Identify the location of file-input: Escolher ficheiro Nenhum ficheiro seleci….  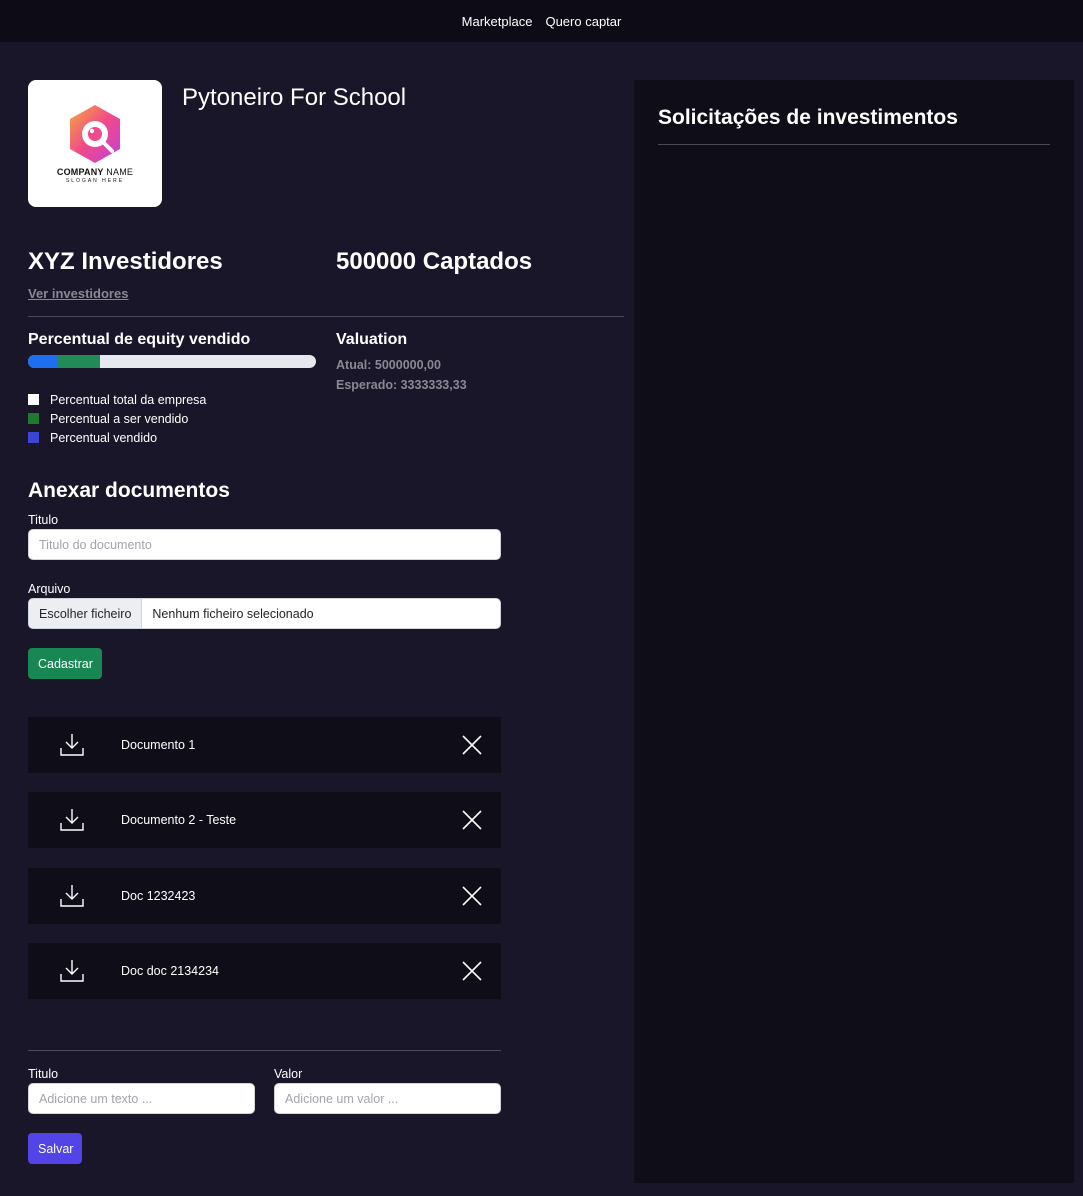
(264, 613).